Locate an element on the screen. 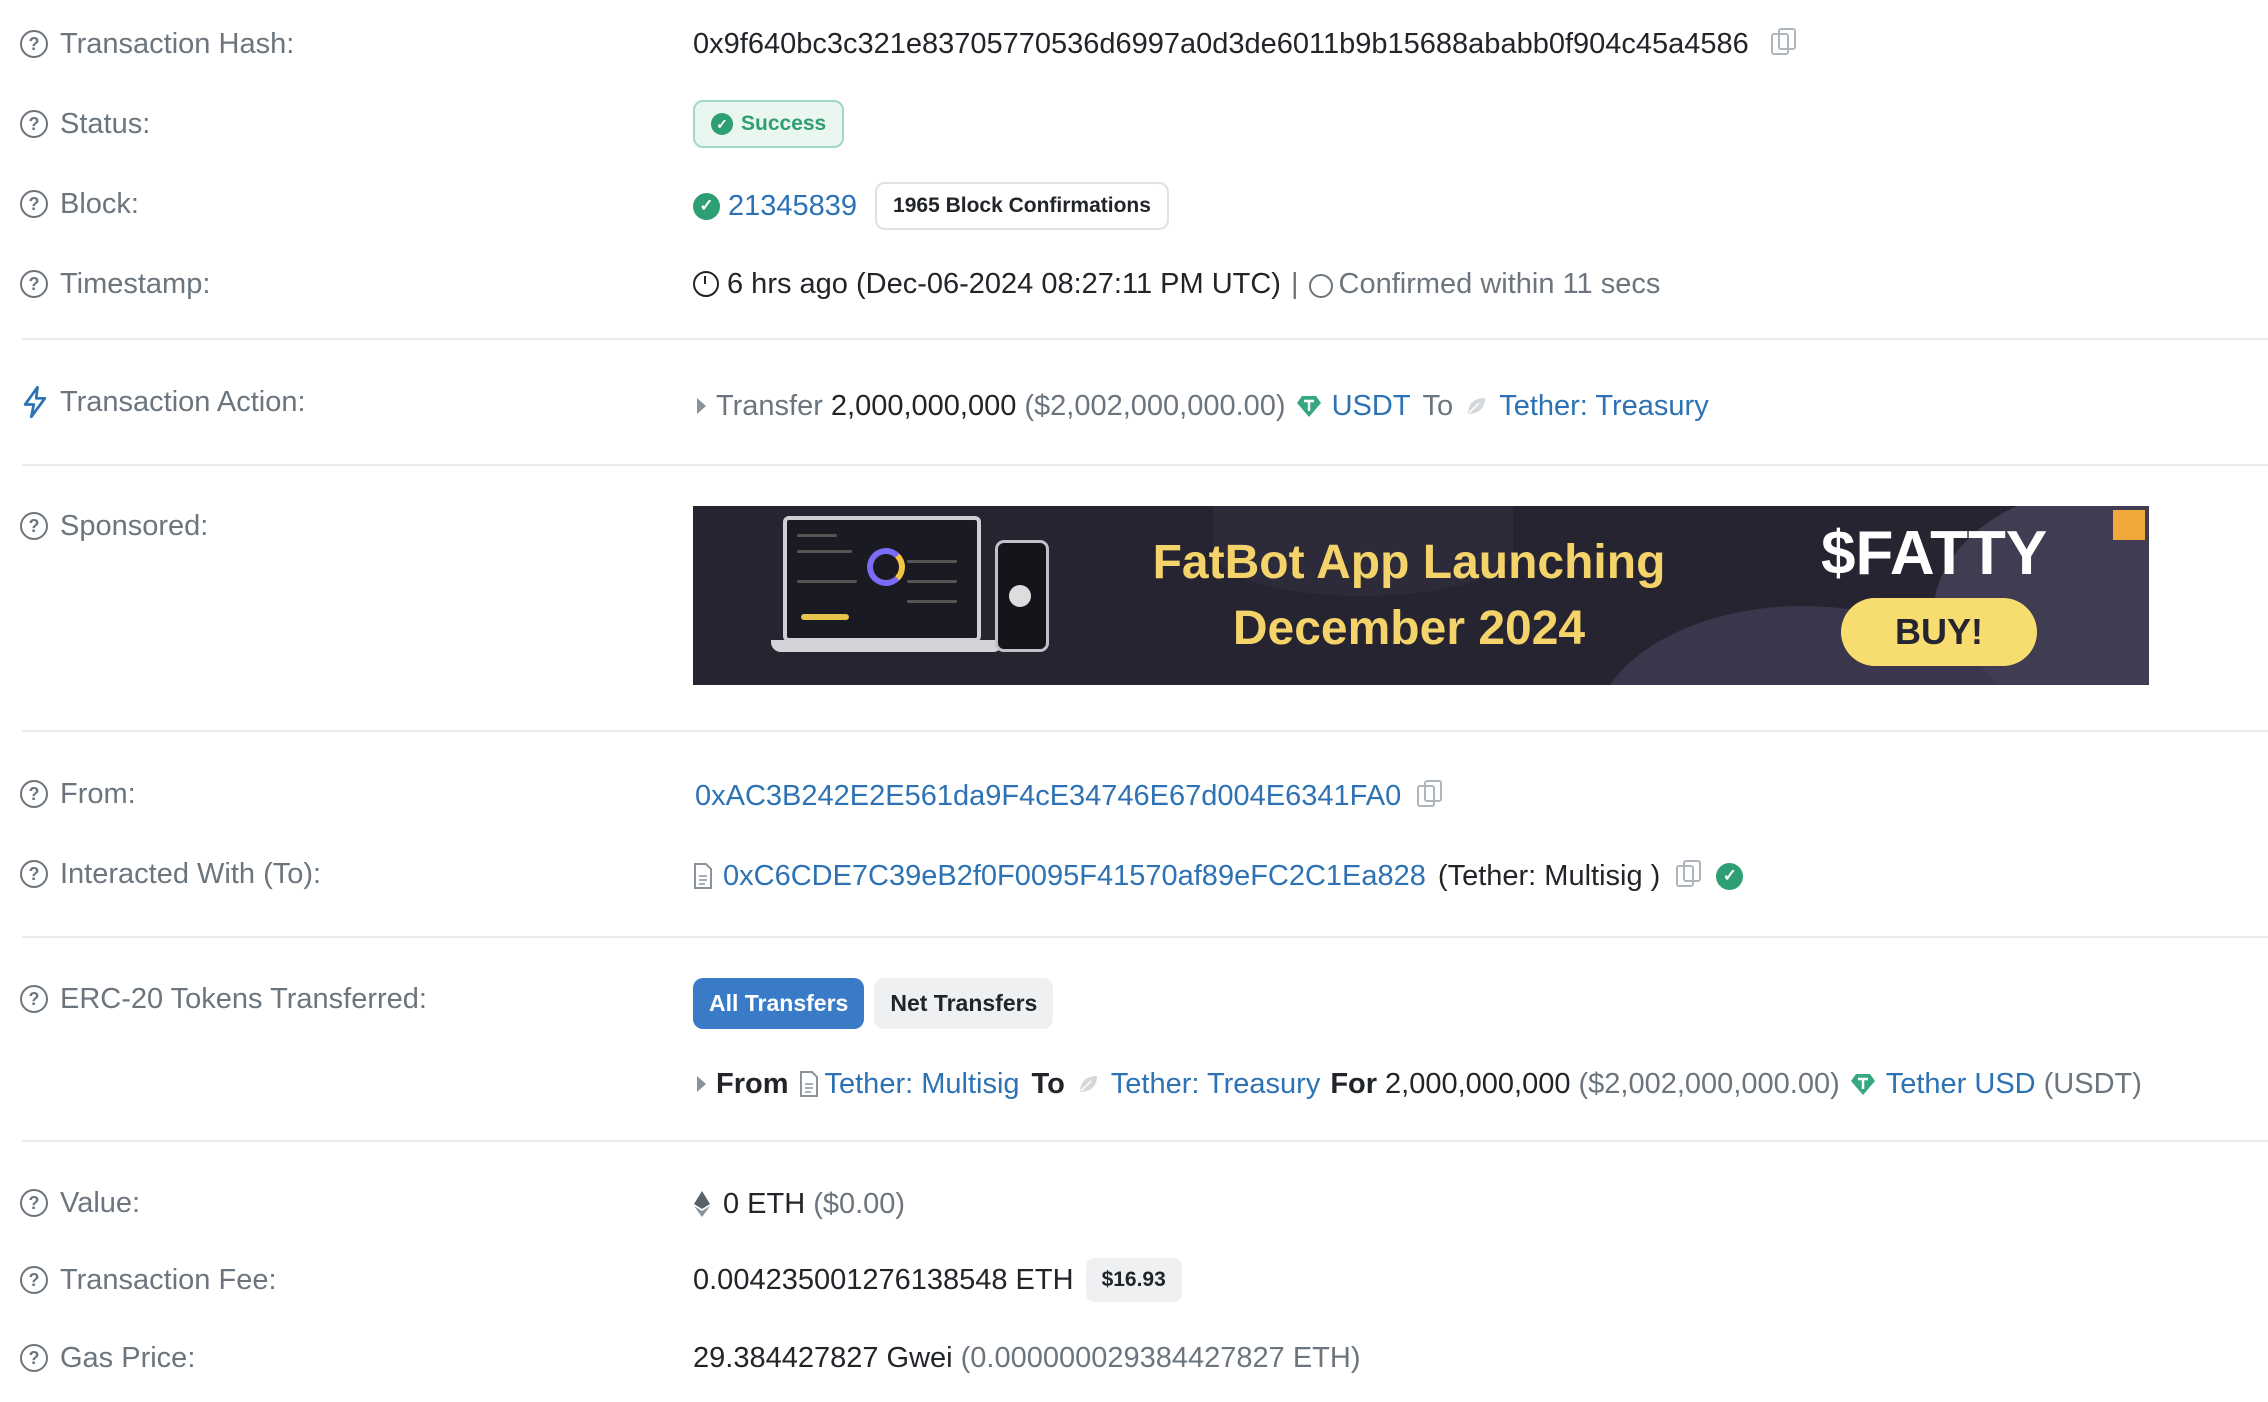  label-tx-action: Transaction Action: is located at coordinates (163, 402).